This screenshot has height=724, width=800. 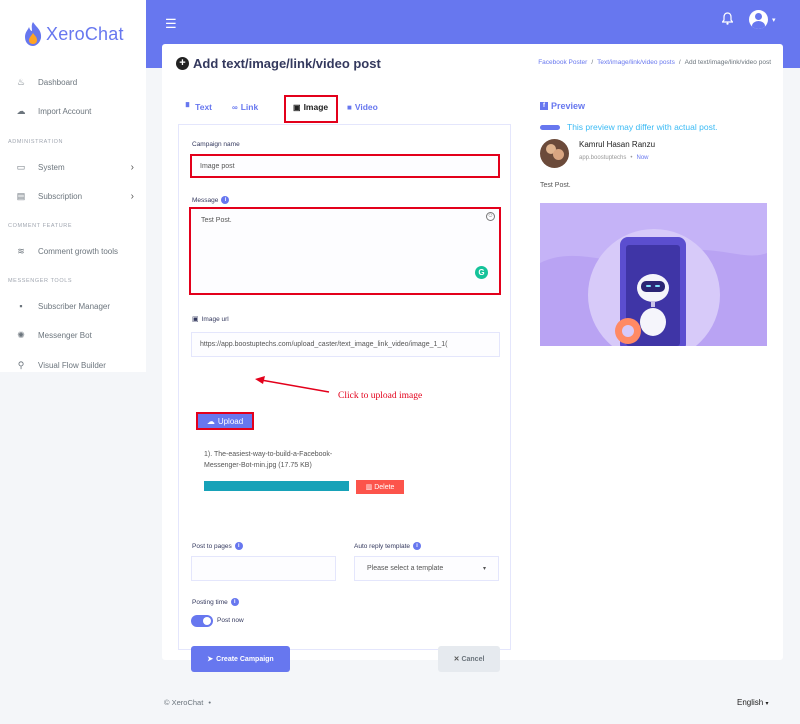 I want to click on auto-reply-label-text: Auto reply template, so click(x=382, y=546).